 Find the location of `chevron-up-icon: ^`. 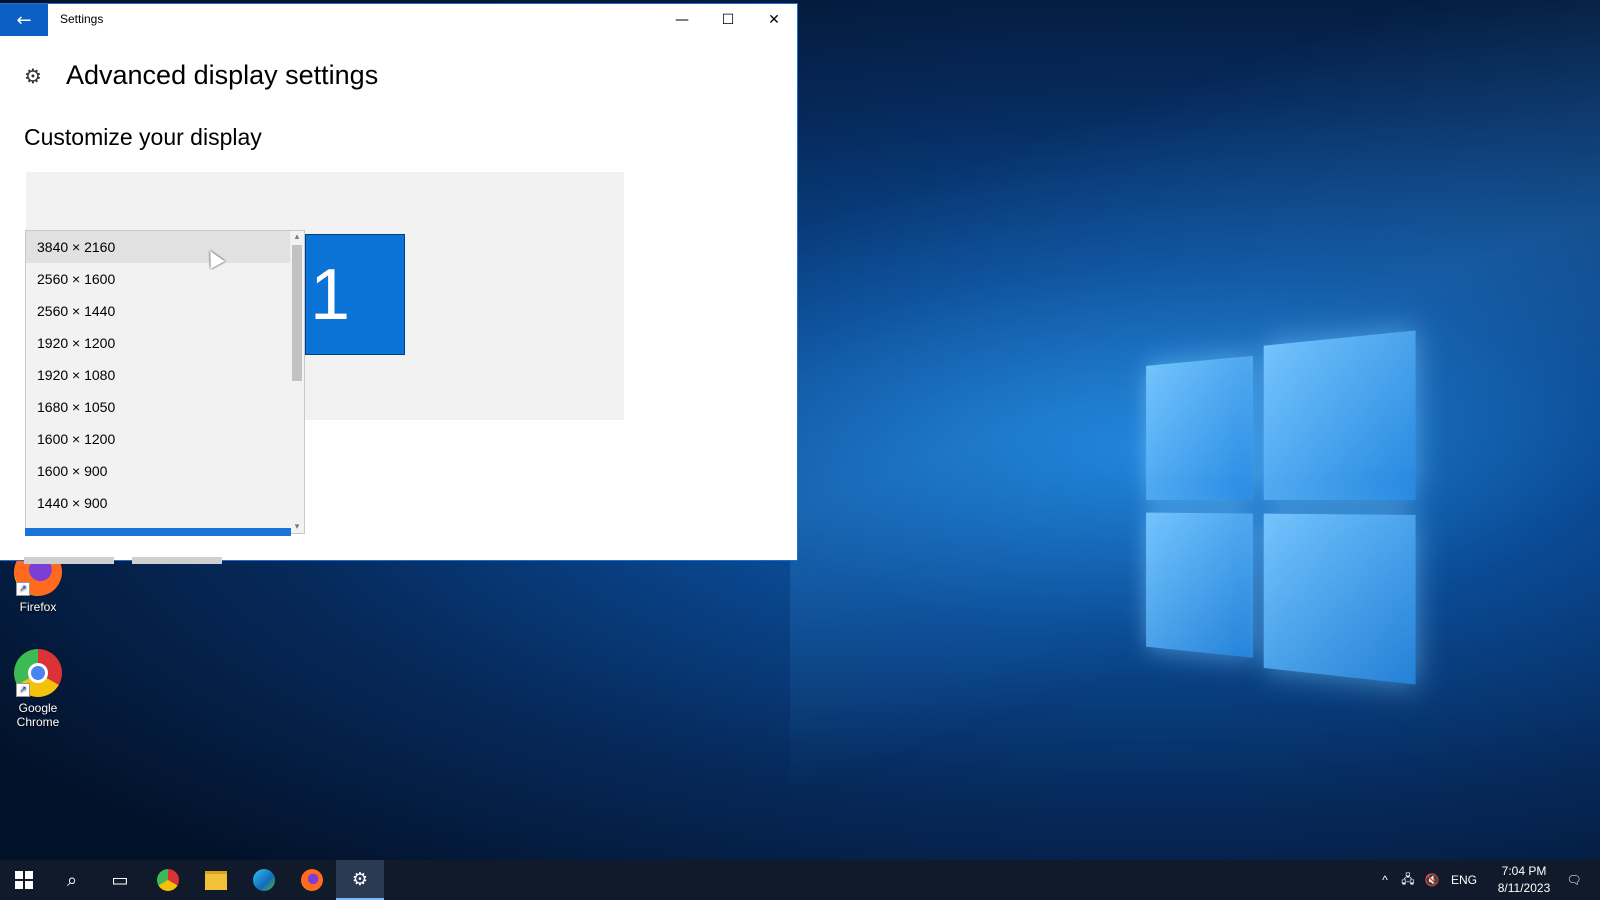

chevron-up-icon: ^ is located at coordinates (1385, 880).